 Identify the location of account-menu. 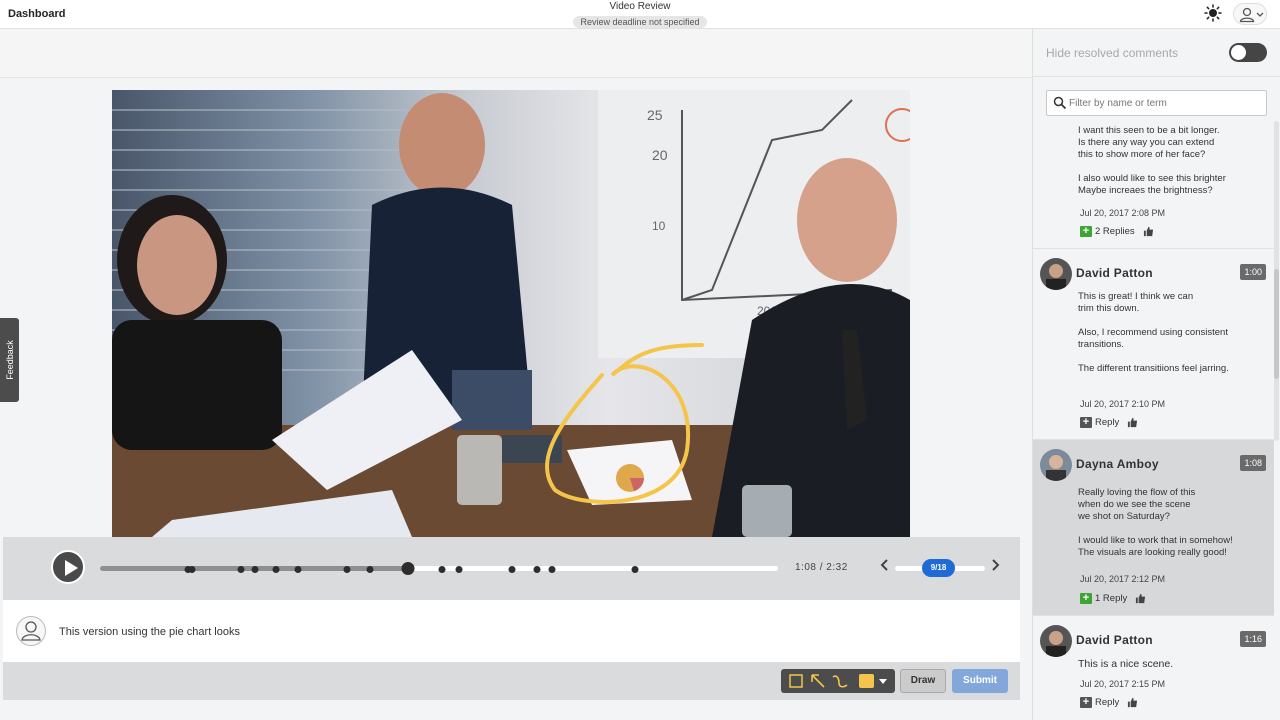
(1250, 14).